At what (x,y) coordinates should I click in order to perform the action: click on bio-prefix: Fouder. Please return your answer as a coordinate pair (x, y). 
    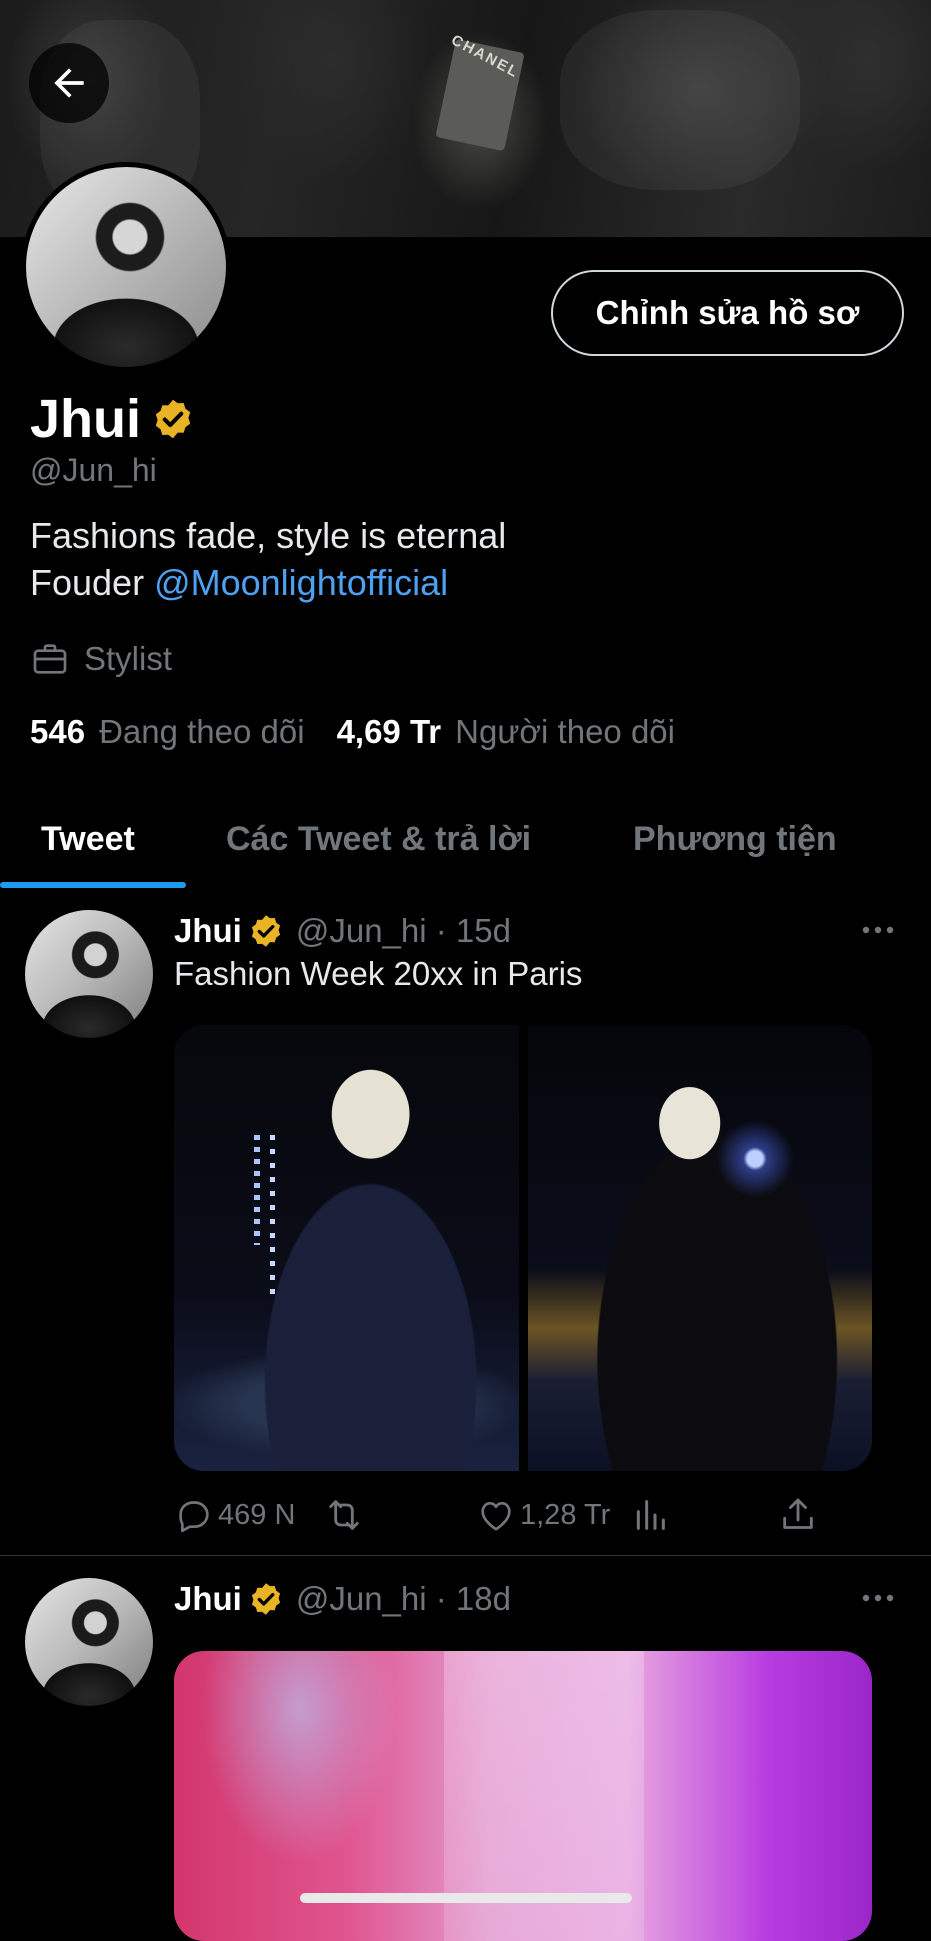
    Looking at the image, I should click on (92, 582).